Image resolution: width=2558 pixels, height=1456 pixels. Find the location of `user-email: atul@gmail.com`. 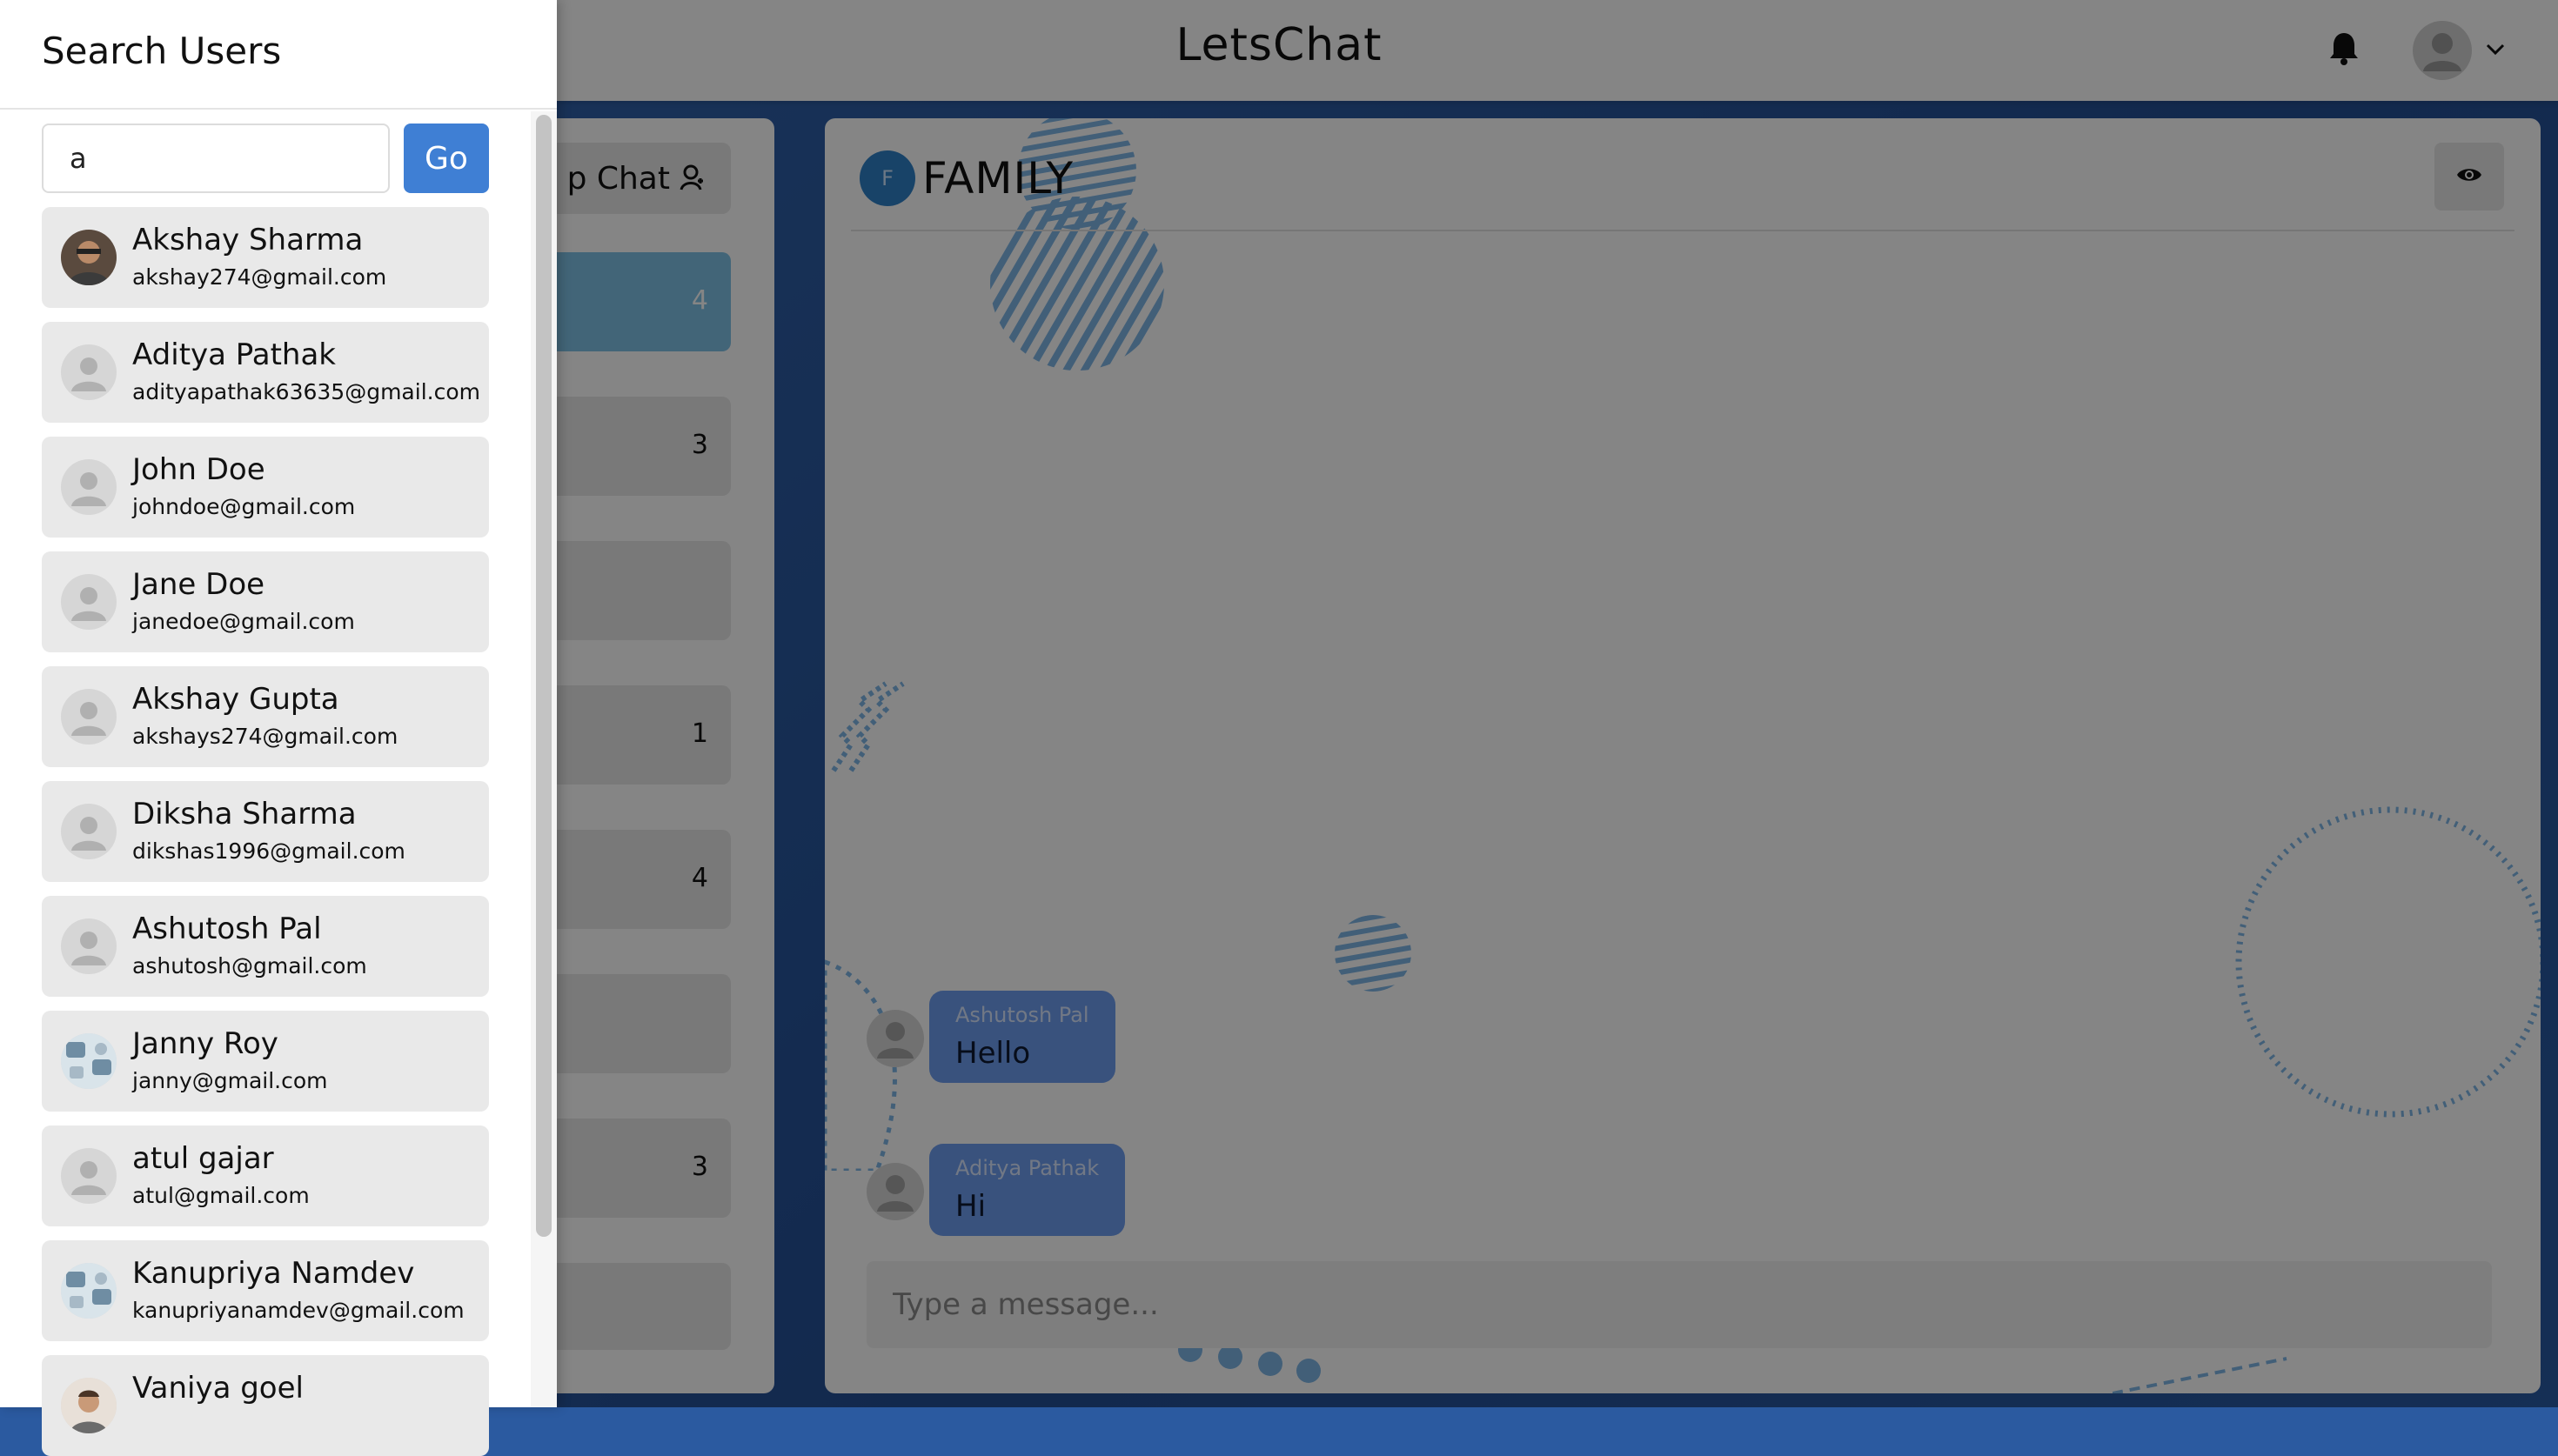

user-email: atul@gmail.com is located at coordinates (221, 1195).